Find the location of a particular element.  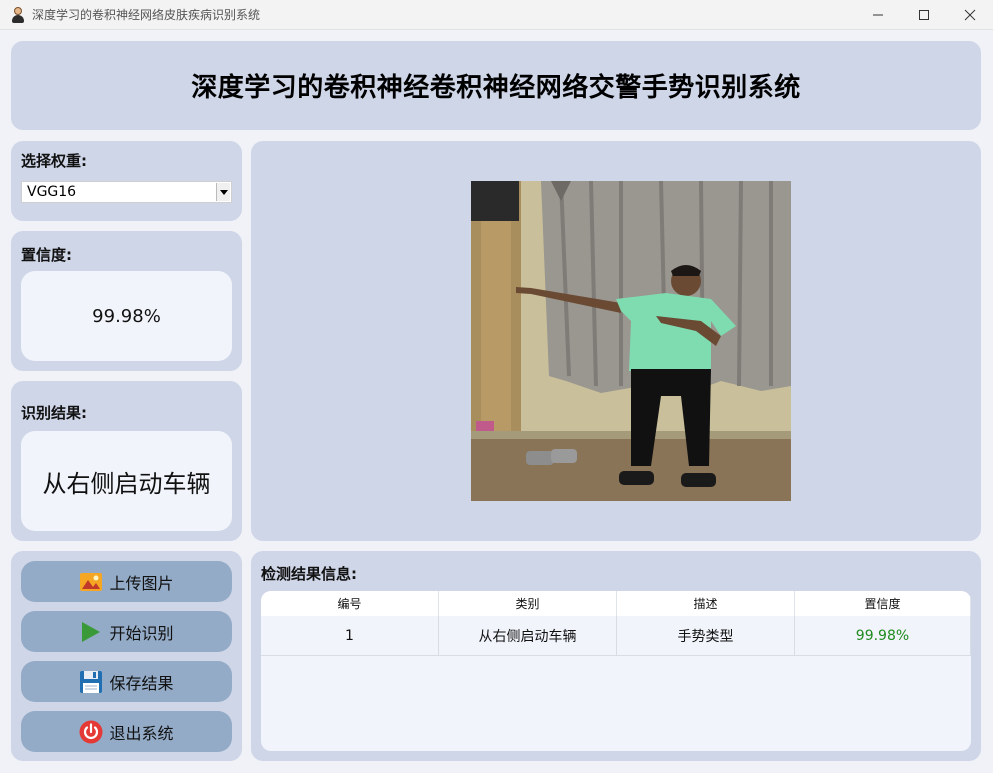

column-header-confidence: 置信度 is located at coordinates (883, 603).